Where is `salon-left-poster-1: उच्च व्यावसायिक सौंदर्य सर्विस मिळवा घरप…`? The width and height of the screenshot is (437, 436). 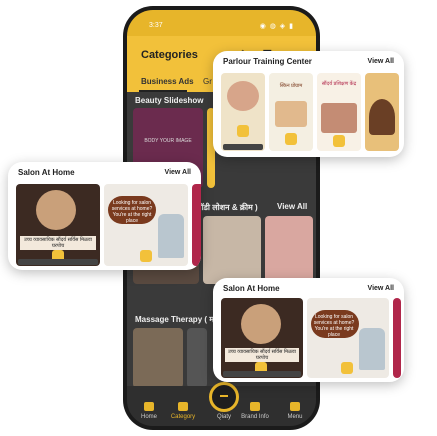
salon-left-poster-1: उच्च व्यावसायिक सौंदर्य सर्विस मिळवा घरप… is located at coordinates (58, 225).